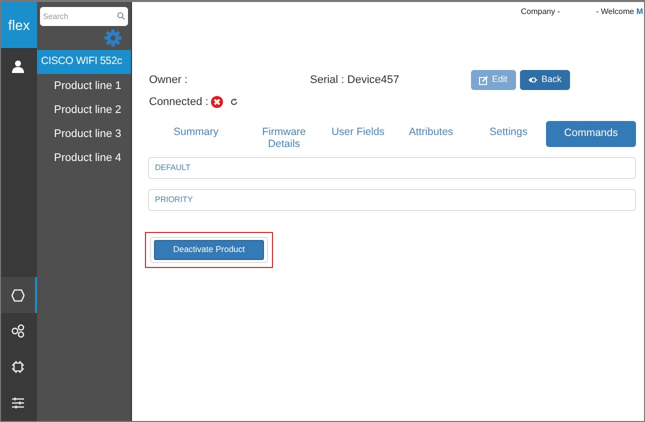 The image size is (645, 422). I want to click on tab: Summary, so click(196, 129).